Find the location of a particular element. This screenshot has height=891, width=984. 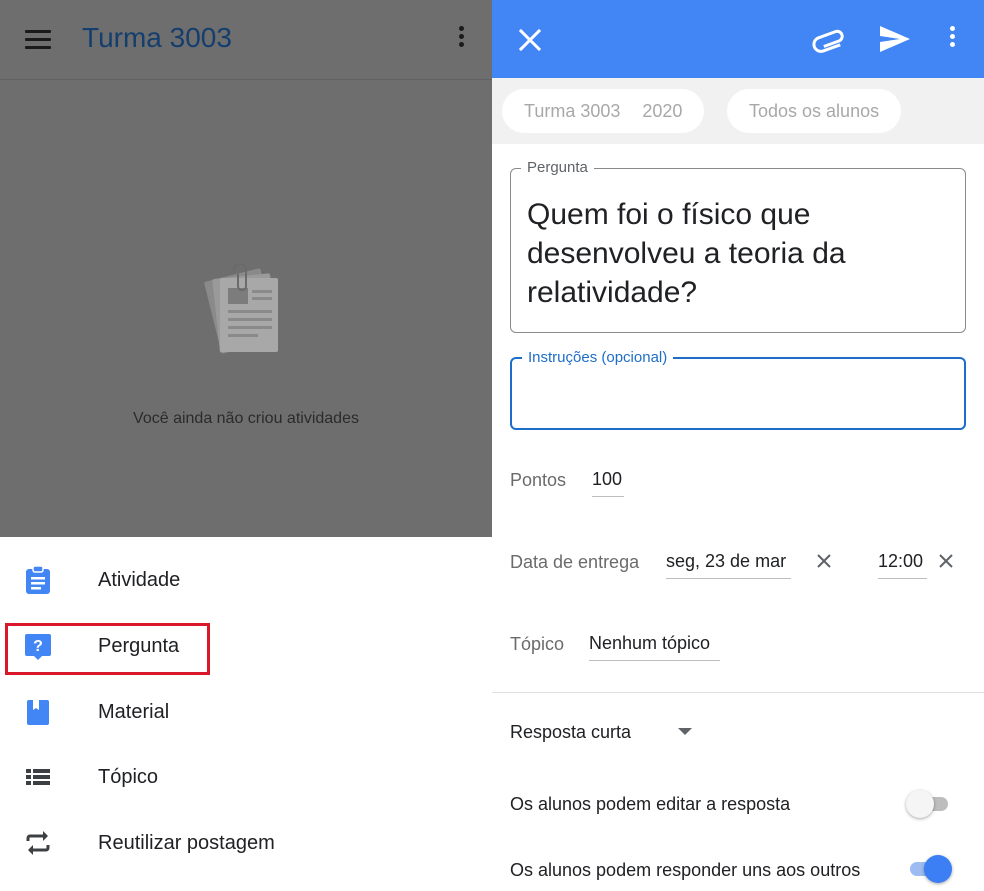

class-chip: Turma 3003 2020 is located at coordinates (603, 111).